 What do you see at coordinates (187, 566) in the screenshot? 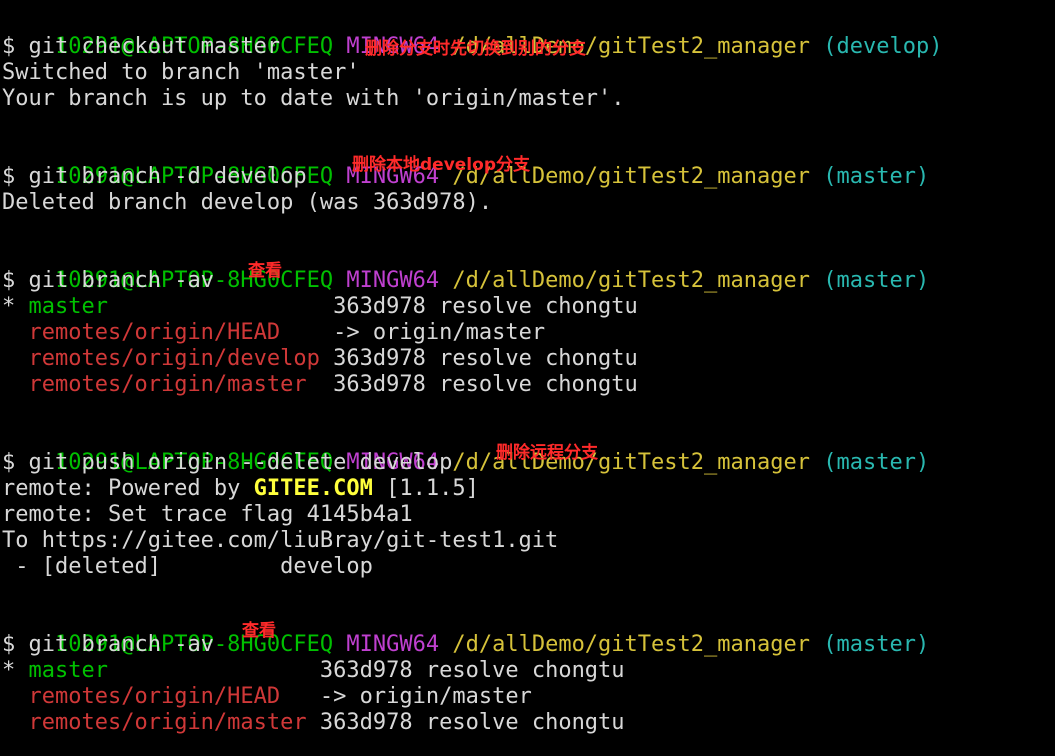
I see `output-line: - [deleted] develop` at bounding box center [187, 566].